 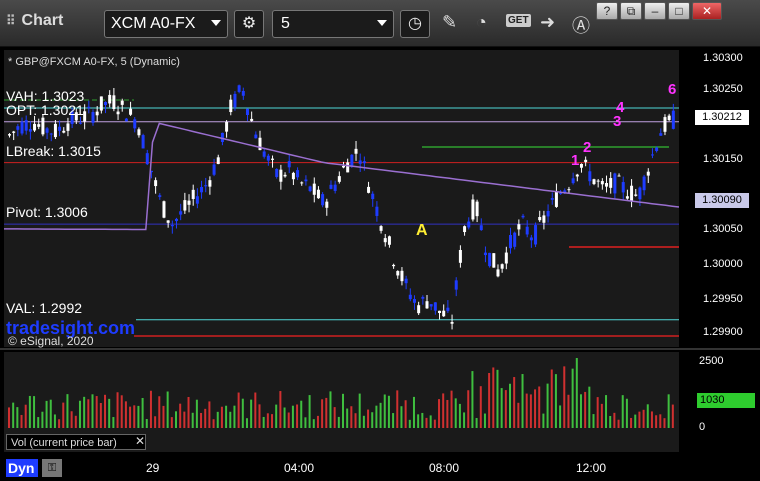 I want to click on marker-magenta-4: 4, so click(x=620, y=107).